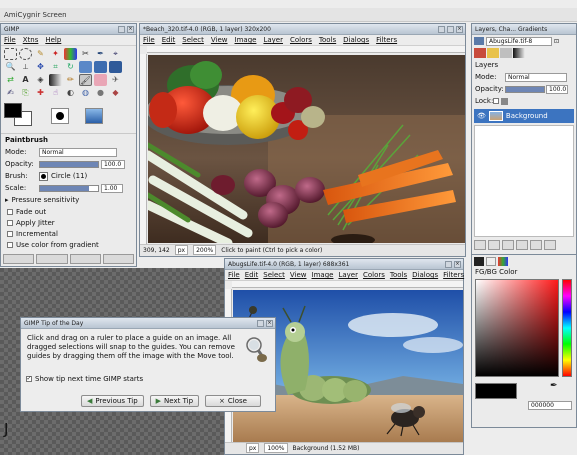  I want to click on show-tip-checkbox: ✓, so click(29, 378).